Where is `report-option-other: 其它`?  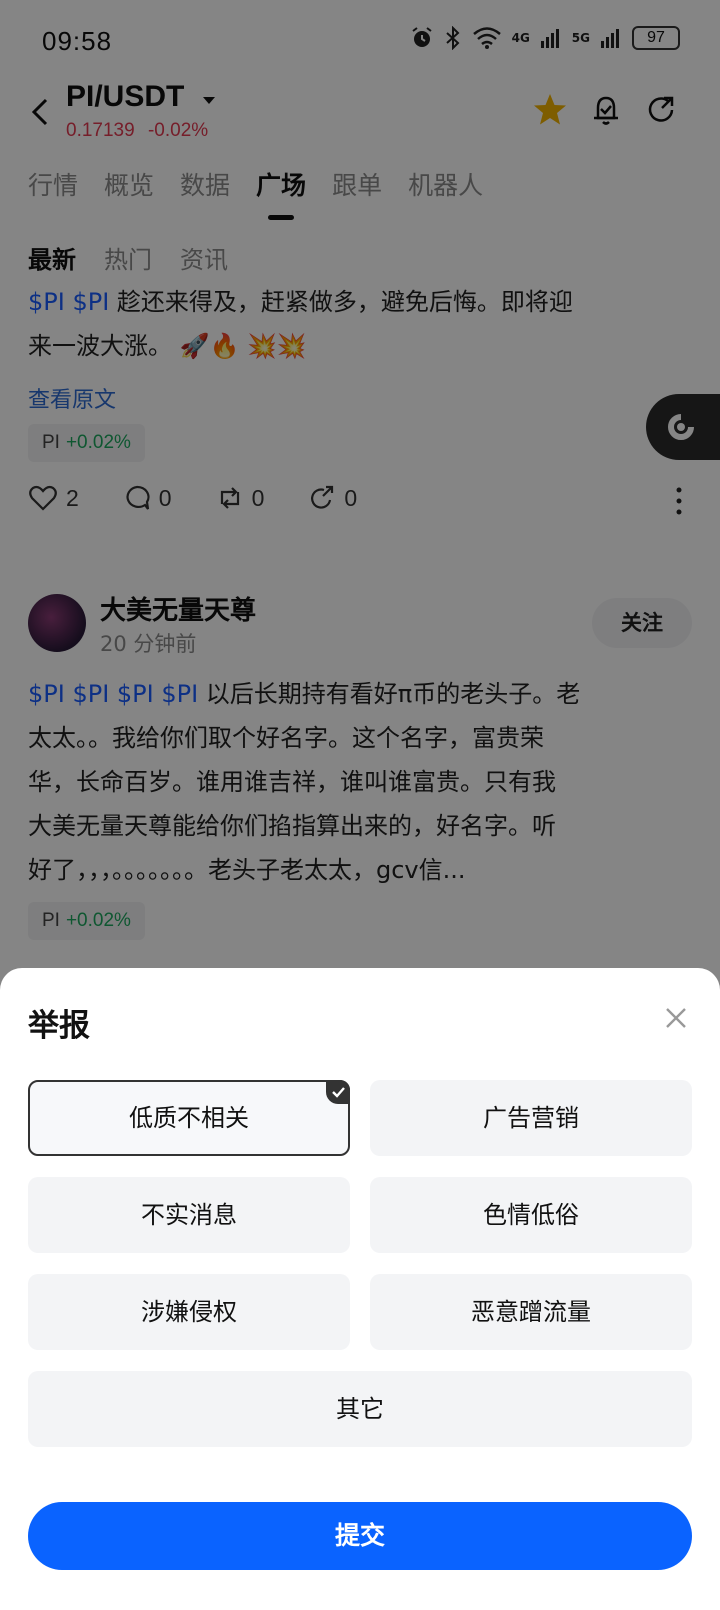
report-option-other: 其它 is located at coordinates (360, 1409).